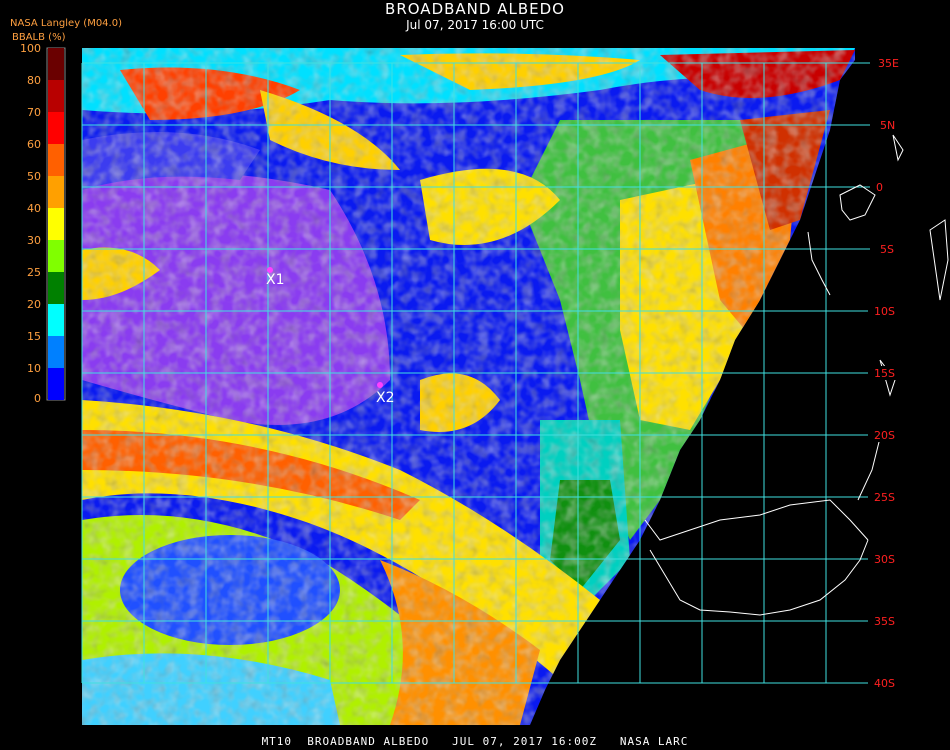 The width and height of the screenshot is (950, 750). What do you see at coordinates (34, 336) in the screenshot?
I see `legend-tick: 15` at bounding box center [34, 336].